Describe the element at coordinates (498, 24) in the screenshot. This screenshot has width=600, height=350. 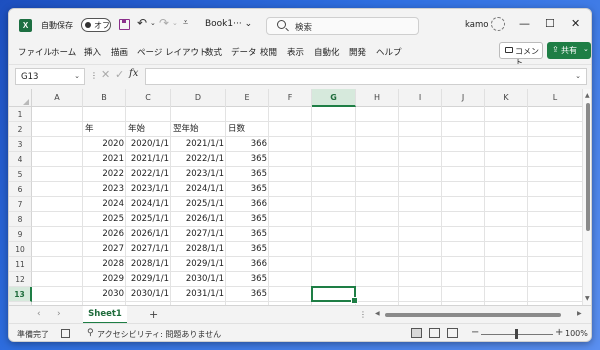
I see `avatar` at that location.